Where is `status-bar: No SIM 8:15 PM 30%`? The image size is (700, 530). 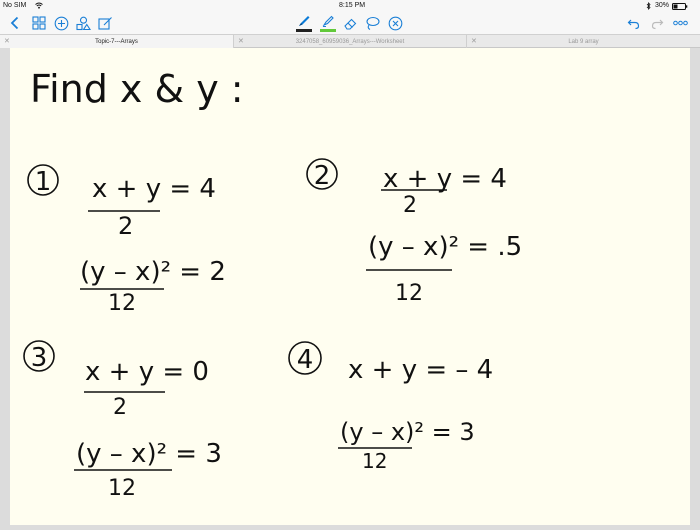 status-bar: No SIM 8:15 PM 30% is located at coordinates (350, 6).